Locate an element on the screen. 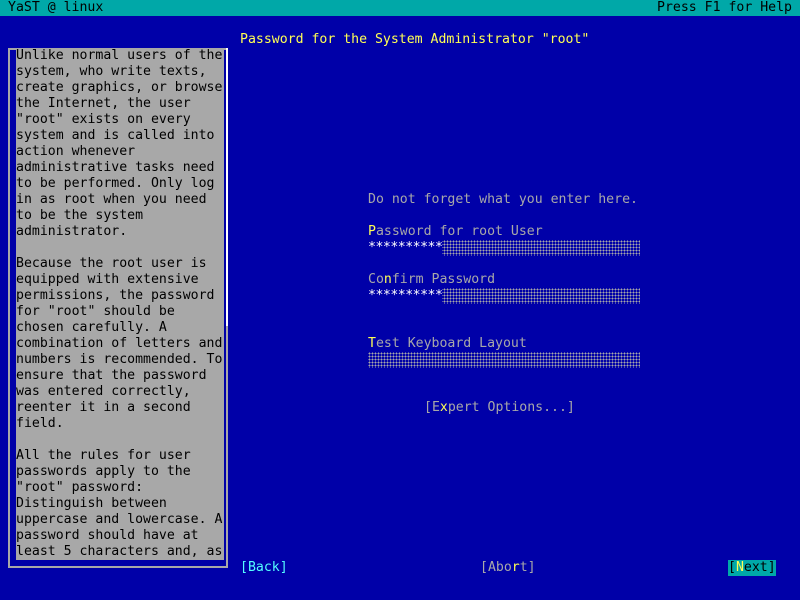  abort-post: t] is located at coordinates (527, 567).